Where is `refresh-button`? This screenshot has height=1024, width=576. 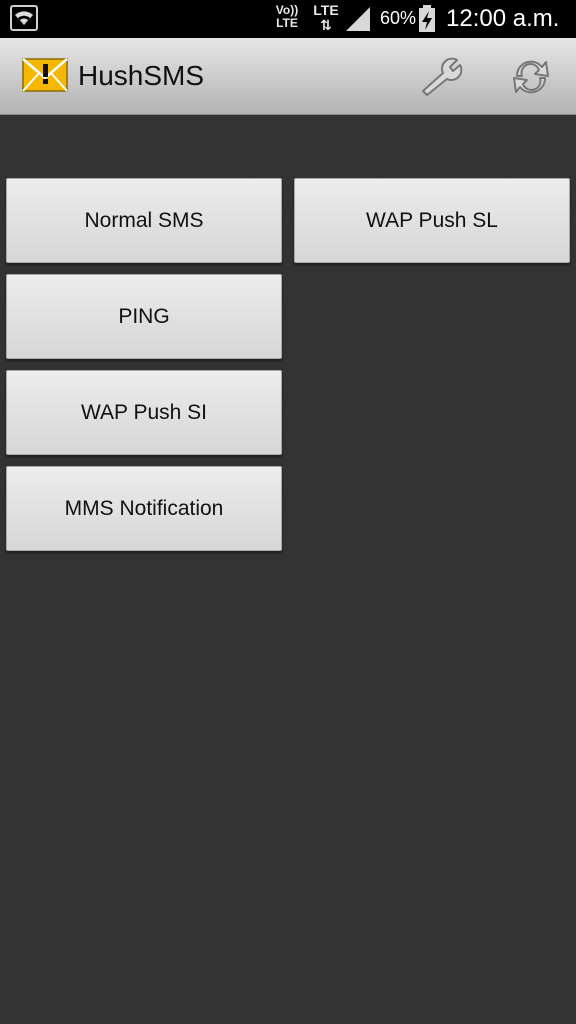 refresh-button is located at coordinates (531, 77).